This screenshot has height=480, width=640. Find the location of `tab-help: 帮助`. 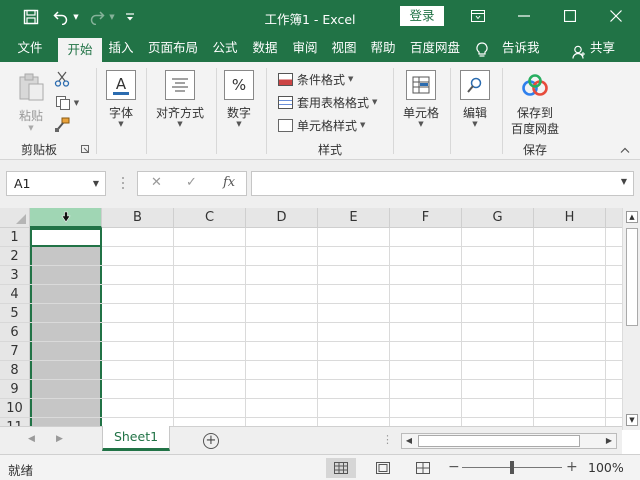

tab-help: 帮助 is located at coordinates (383, 48).